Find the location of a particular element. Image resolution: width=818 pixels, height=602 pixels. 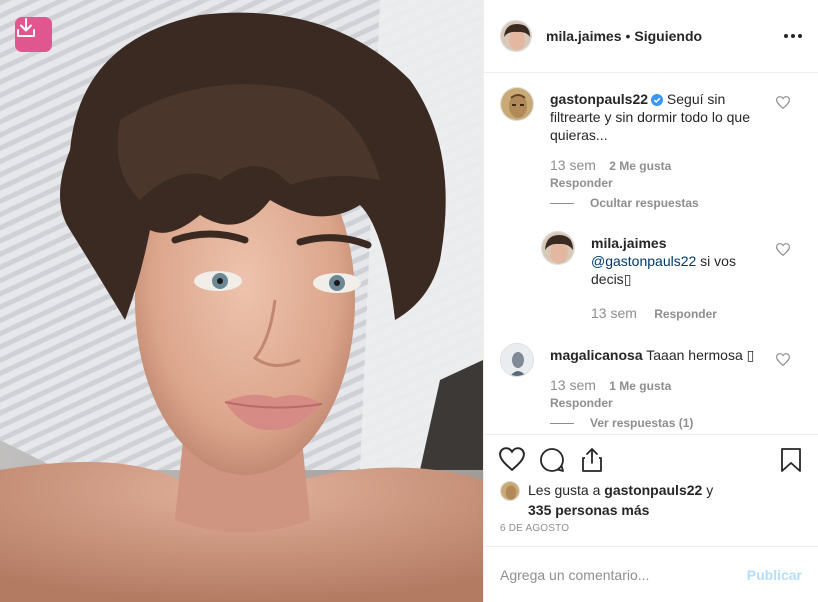

comment-meta: 13 sem 2 Me gusta is located at coordinates (610, 165).